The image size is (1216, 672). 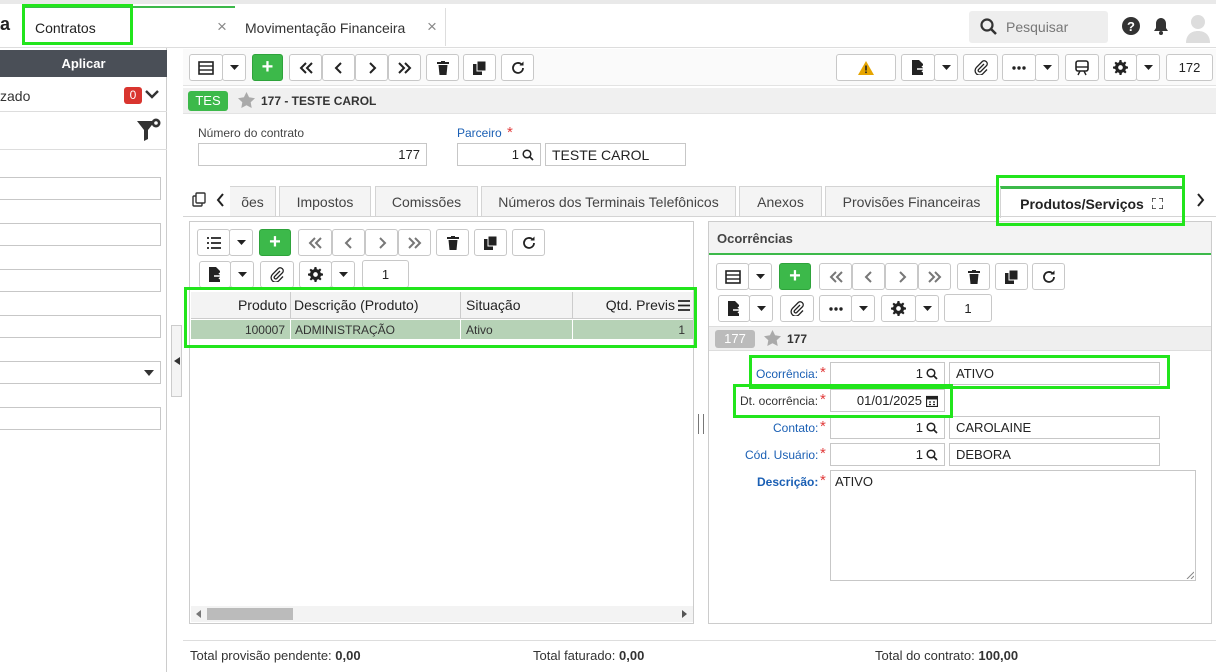 What do you see at coordinates (149, 131) in the screenshot?
I see `filter-settings-icon` at bounding box center [149, 131].